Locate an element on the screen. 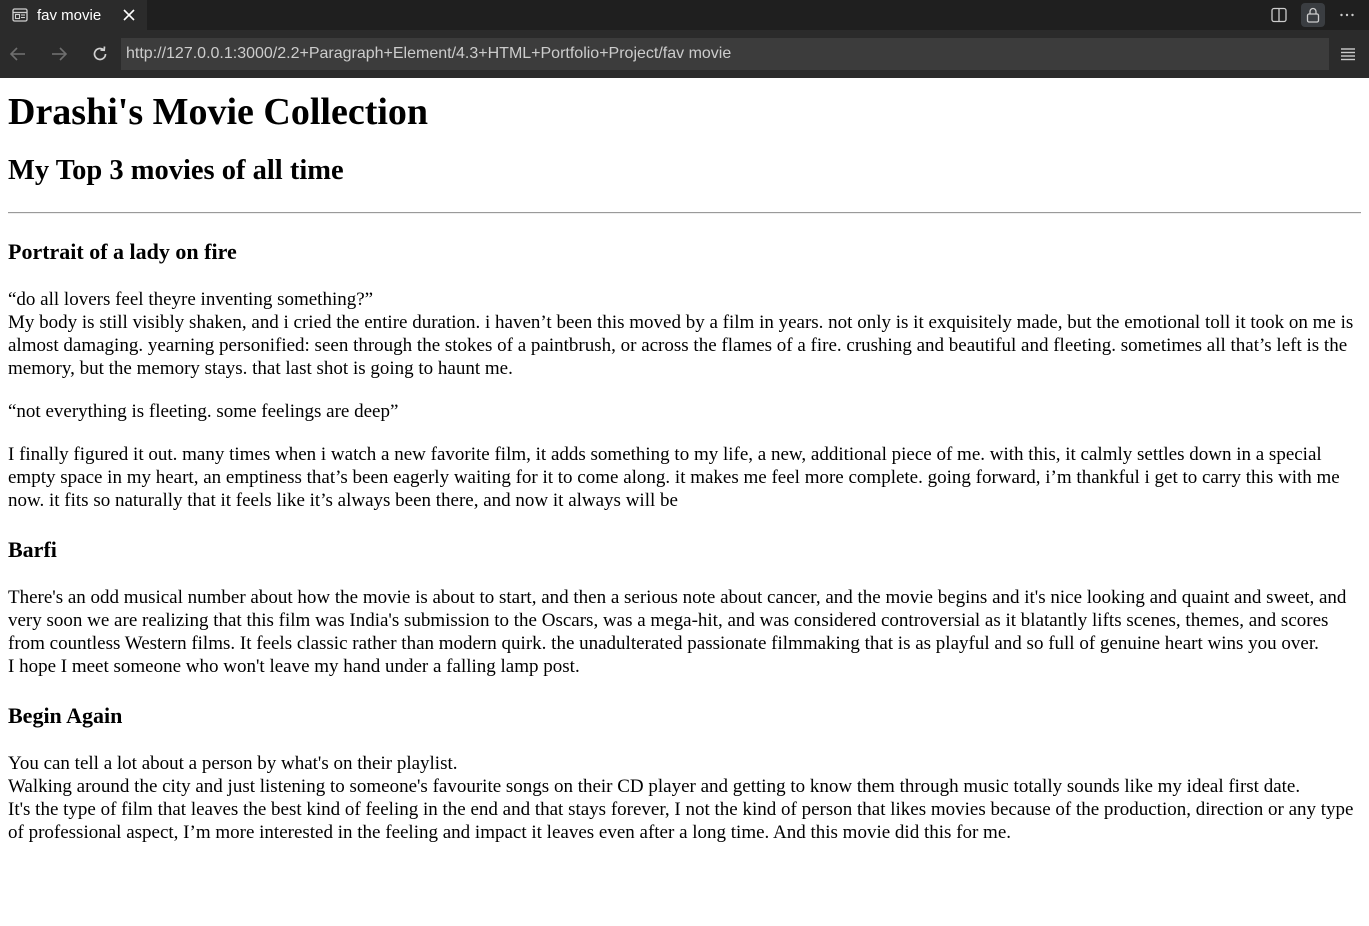 This screenshot has height=926, width=1369. more-options-icon is located at coordinates (1347, 15).